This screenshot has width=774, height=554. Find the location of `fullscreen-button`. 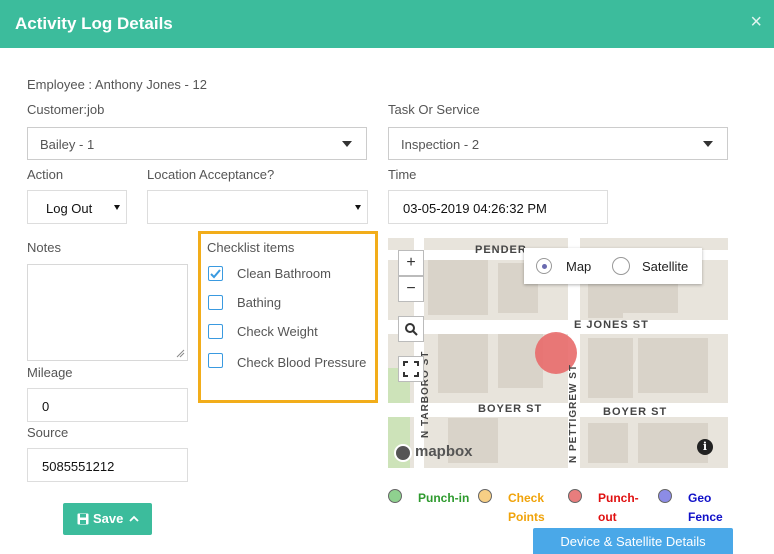

fullscreen-button is located at coordinates (411, 369).